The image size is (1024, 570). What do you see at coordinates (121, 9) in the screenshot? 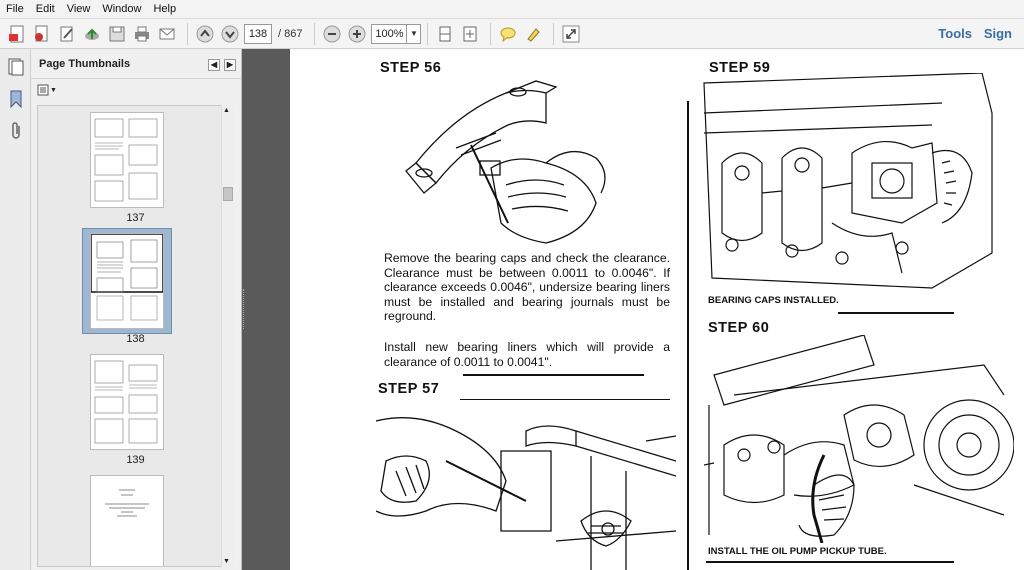
I see `menu-window: Window` at bounding box center [121, 9].